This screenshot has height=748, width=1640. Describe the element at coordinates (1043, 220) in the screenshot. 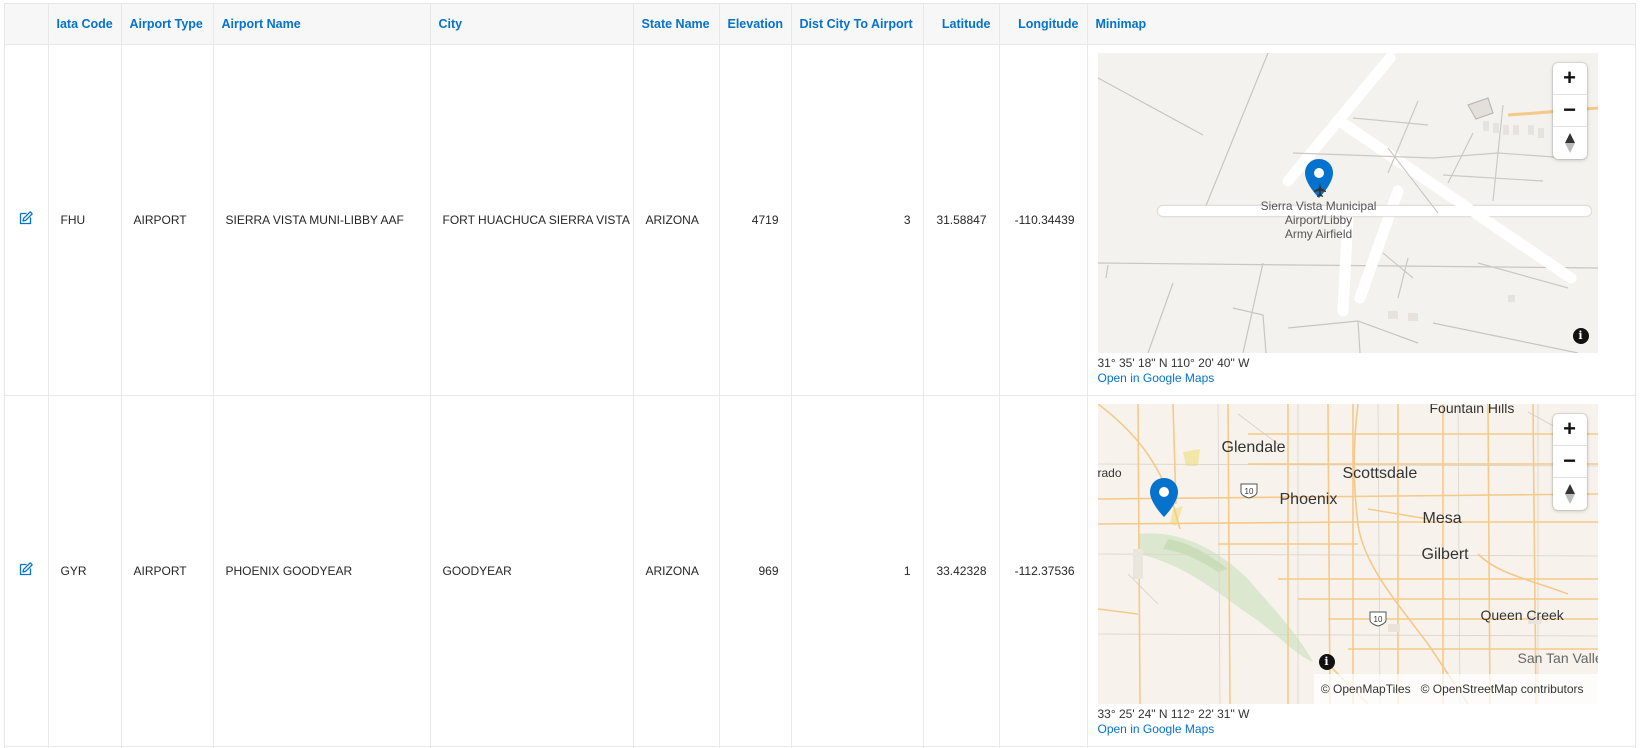

I see `cell-longitude: -110.34439` at that location.